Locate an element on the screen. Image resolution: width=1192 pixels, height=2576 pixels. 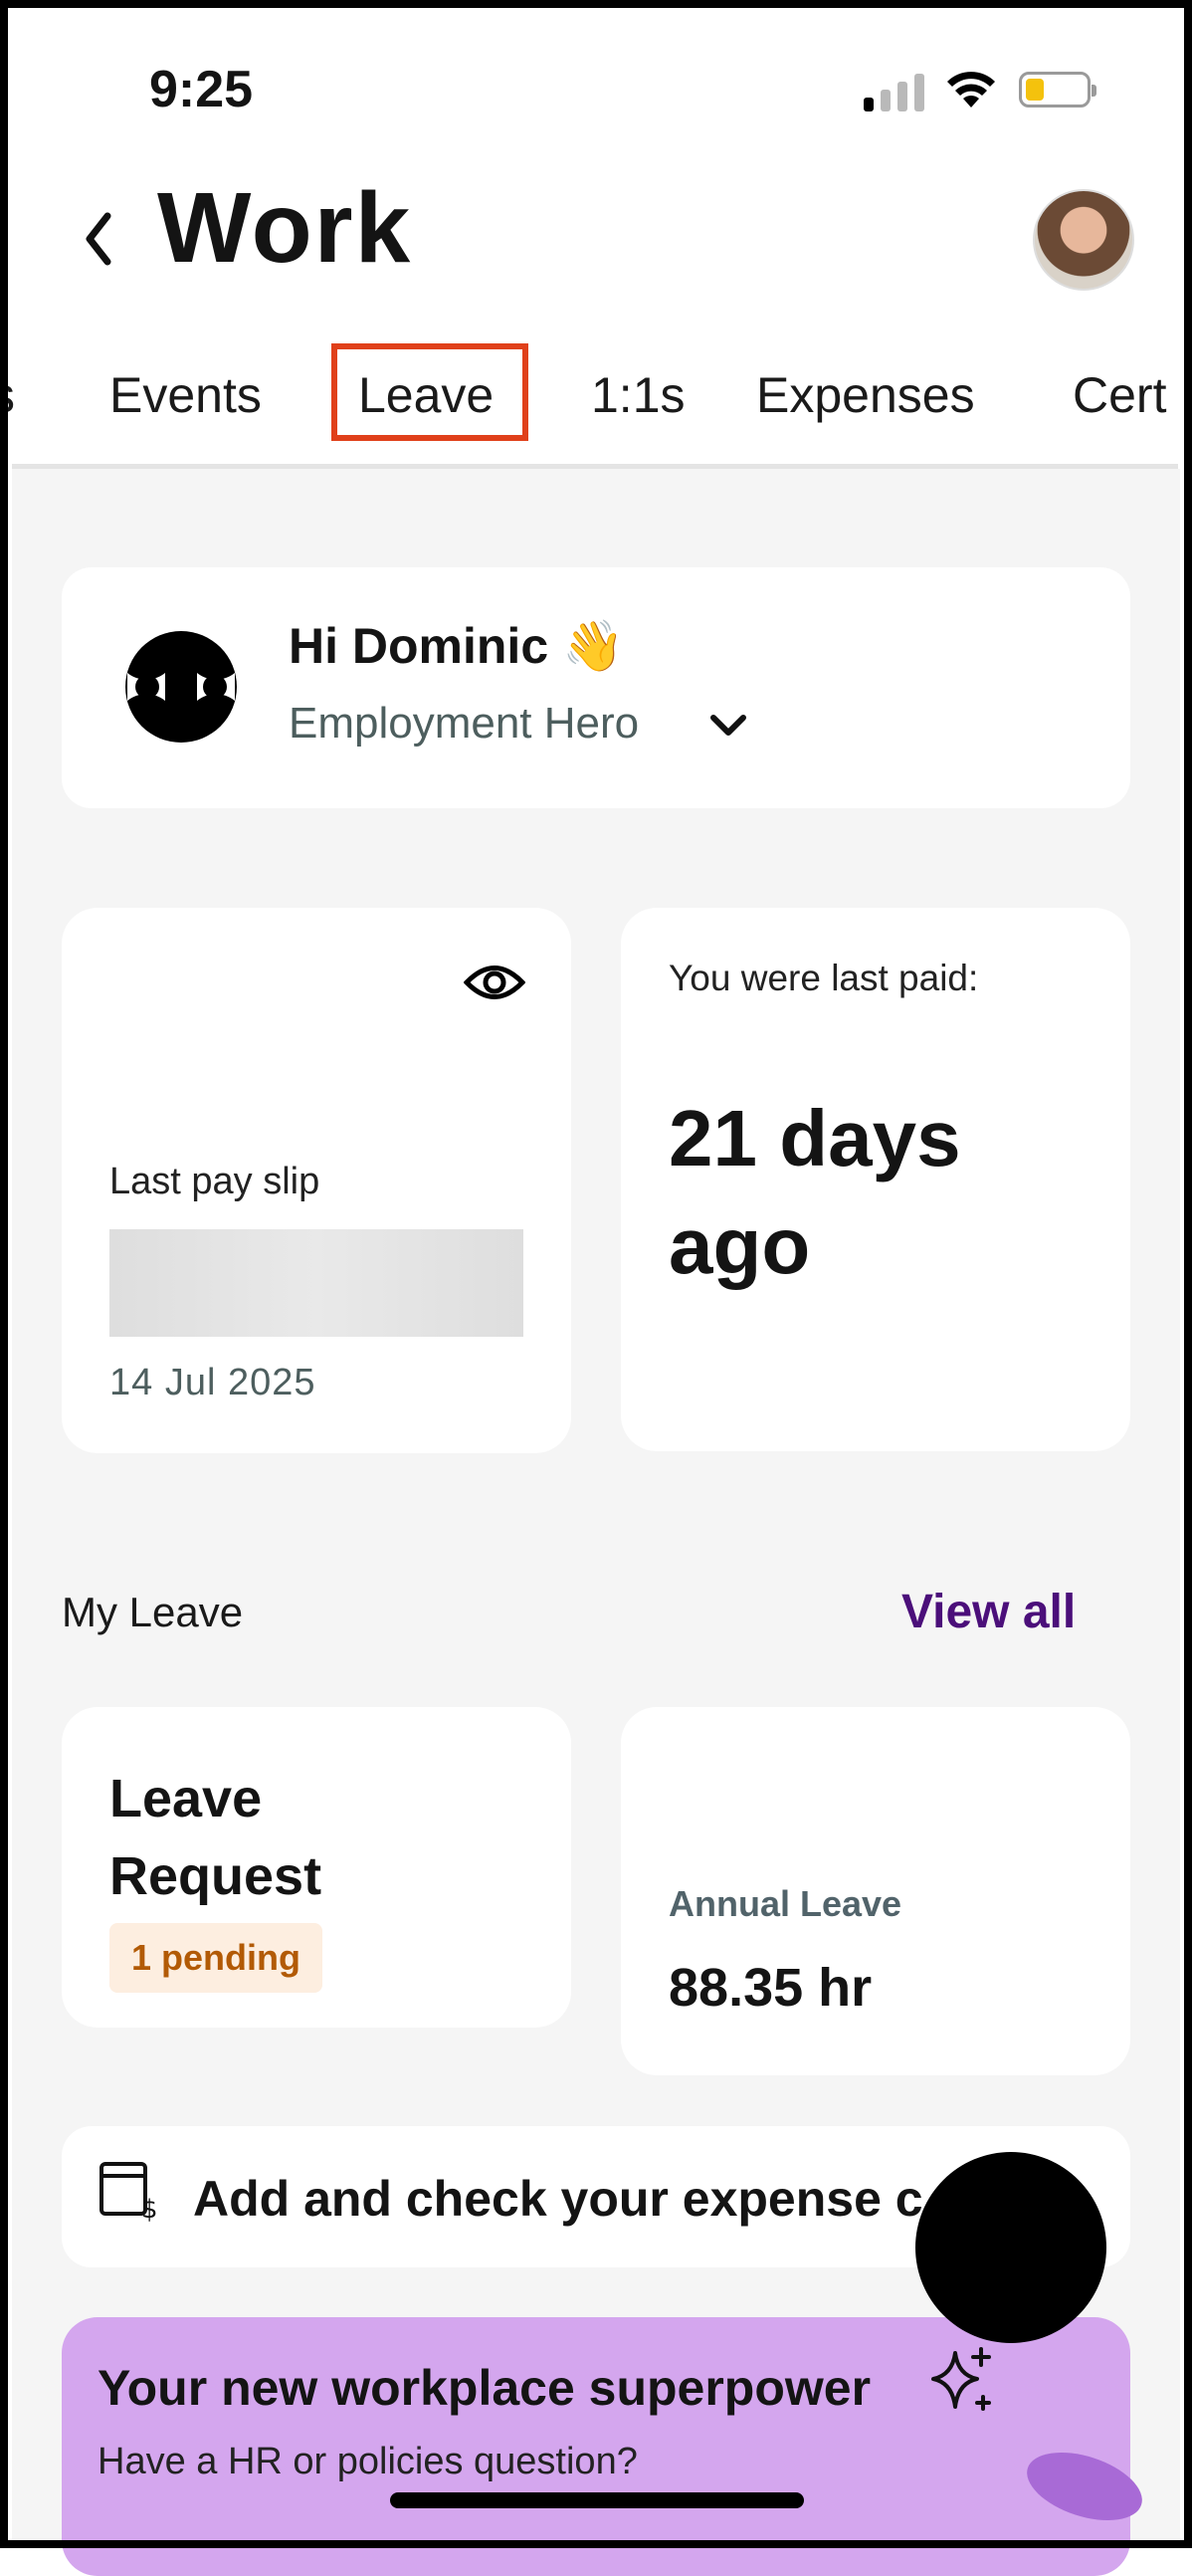
back-chevron-icon is located at coordinates (100, 239).